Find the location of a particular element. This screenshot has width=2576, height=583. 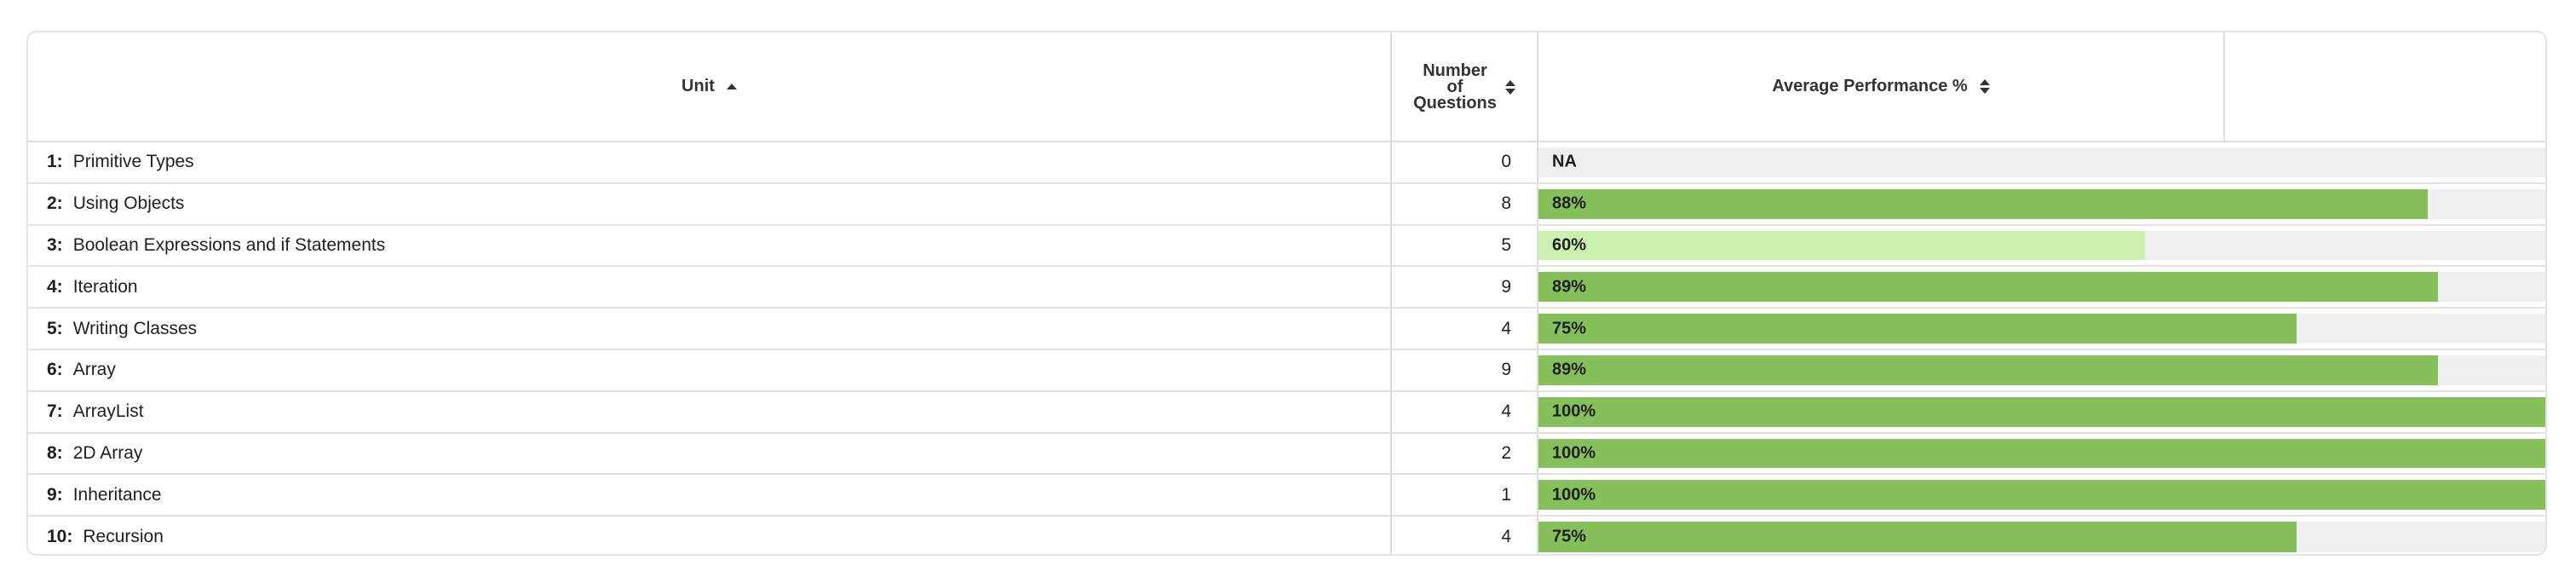

unit-number: 3: is located at coordinates (55, 244).